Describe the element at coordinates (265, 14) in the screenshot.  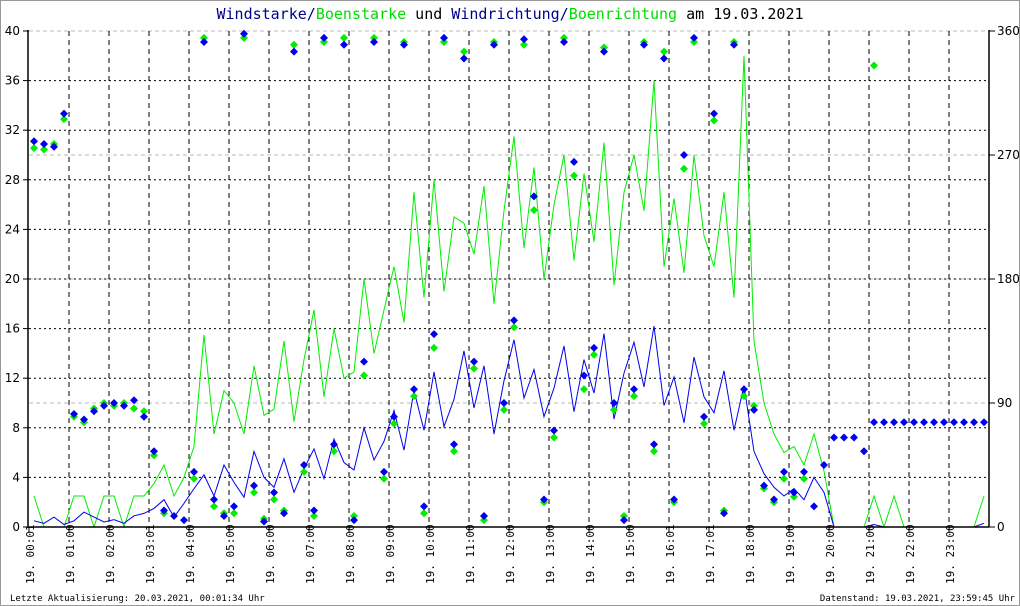
I see `title-wind: Windstarke/` at that location.